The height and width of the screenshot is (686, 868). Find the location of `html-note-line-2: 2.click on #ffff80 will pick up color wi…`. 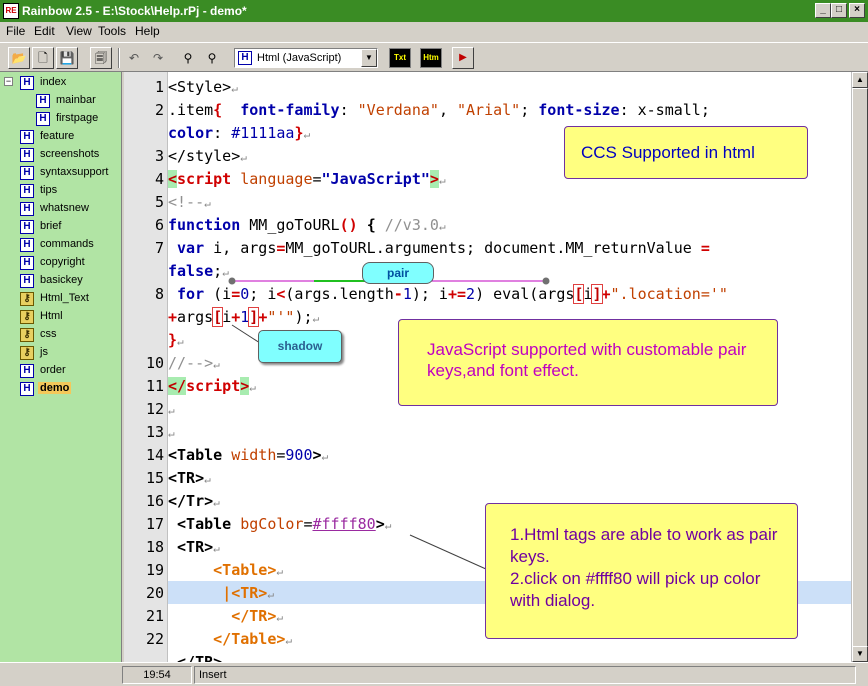

html-note-line-2: 2.click on #ffff80 will pick up color wi… is located at coordinates (635, 589).